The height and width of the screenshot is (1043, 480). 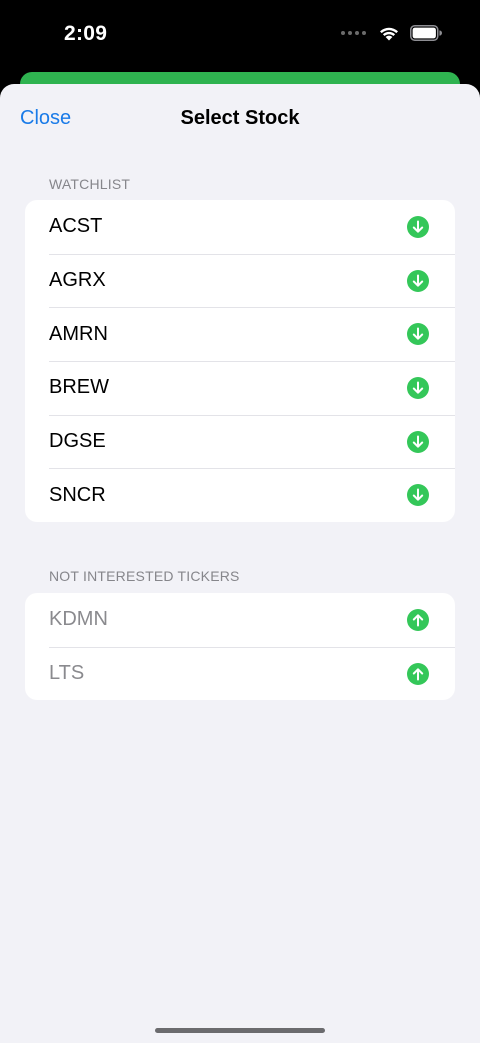 I want to click on not-interested-group: KDMN LTS, so click(x=240, y=647).